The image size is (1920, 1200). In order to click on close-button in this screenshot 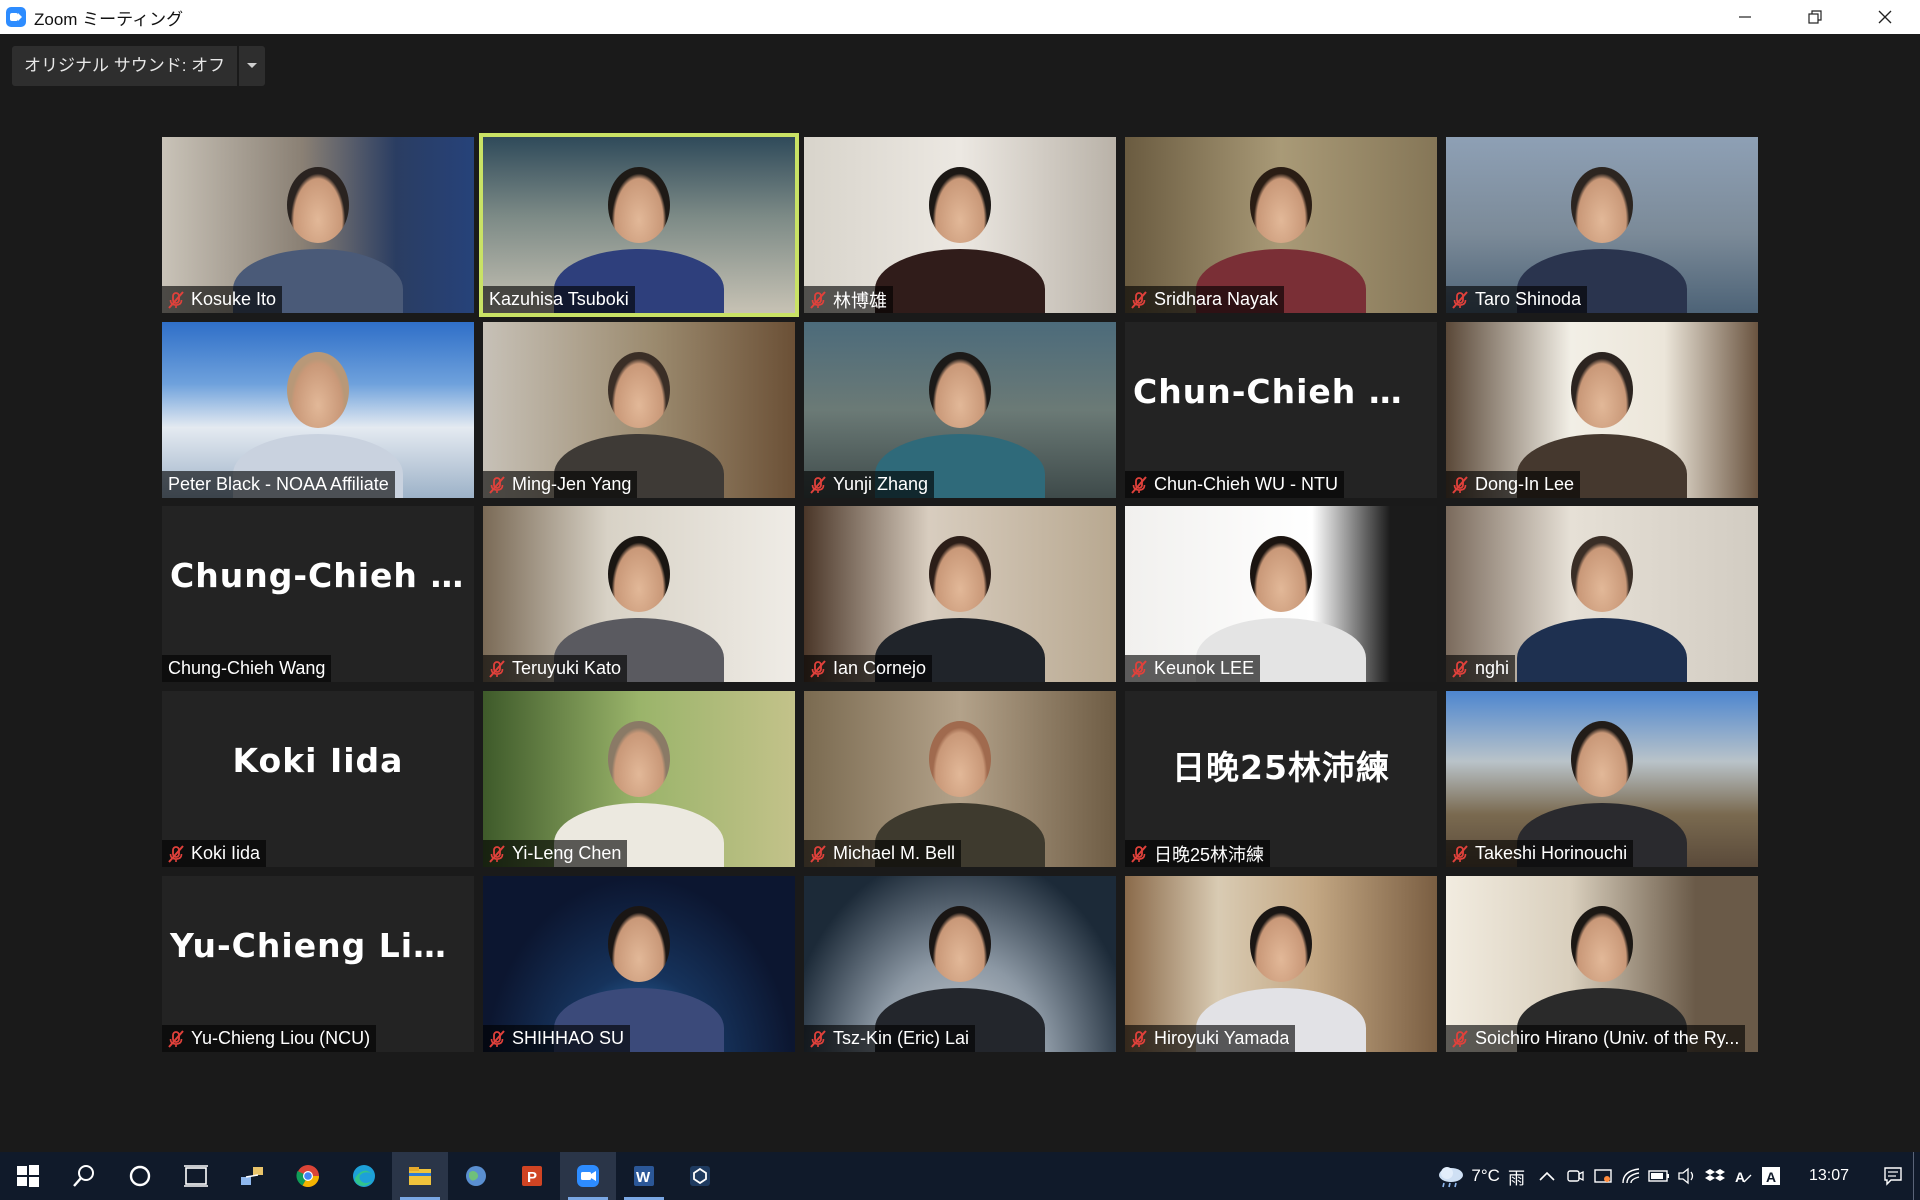, I will do `click(1885, 17)`.